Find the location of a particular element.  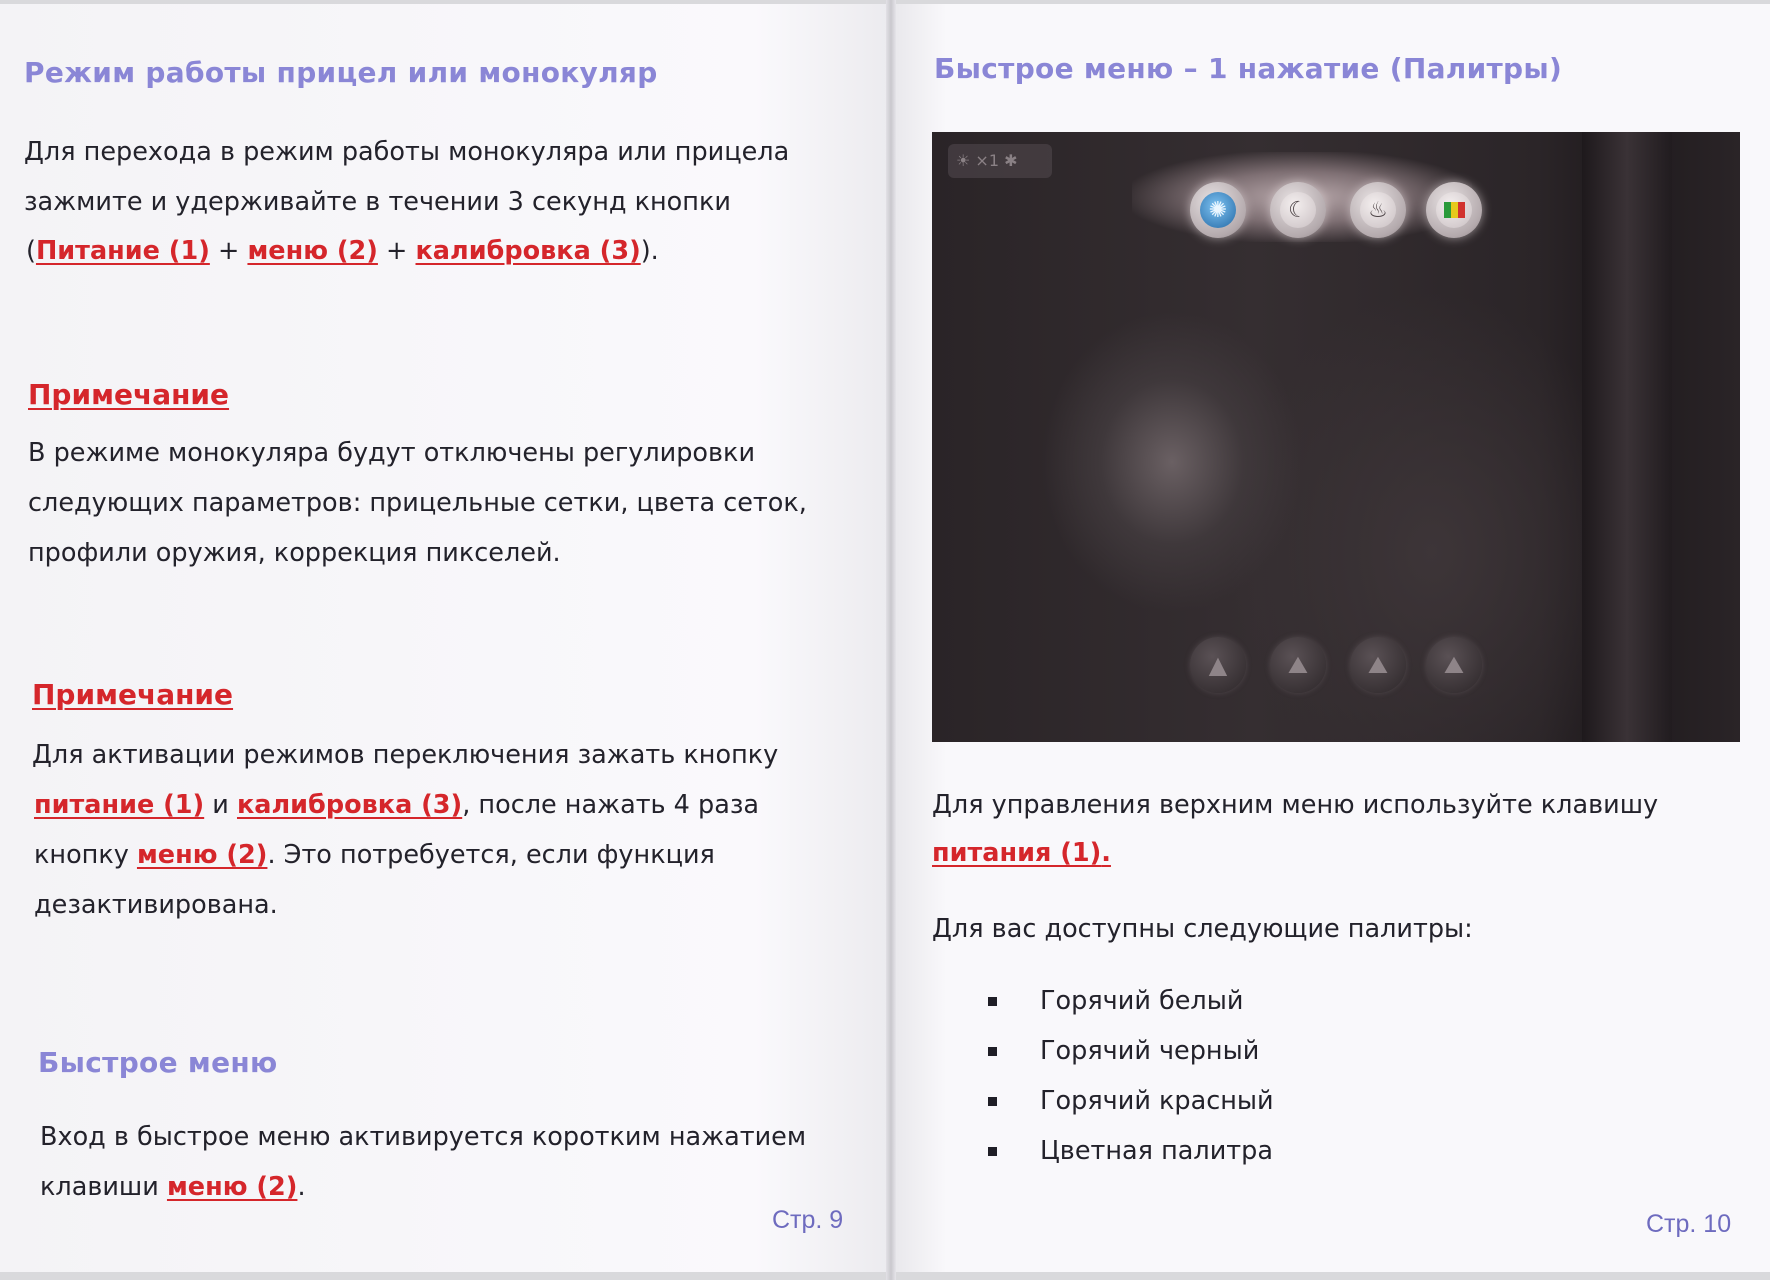

palette-item-4: Цветная палитра is located at coordinates (1156, 1151).